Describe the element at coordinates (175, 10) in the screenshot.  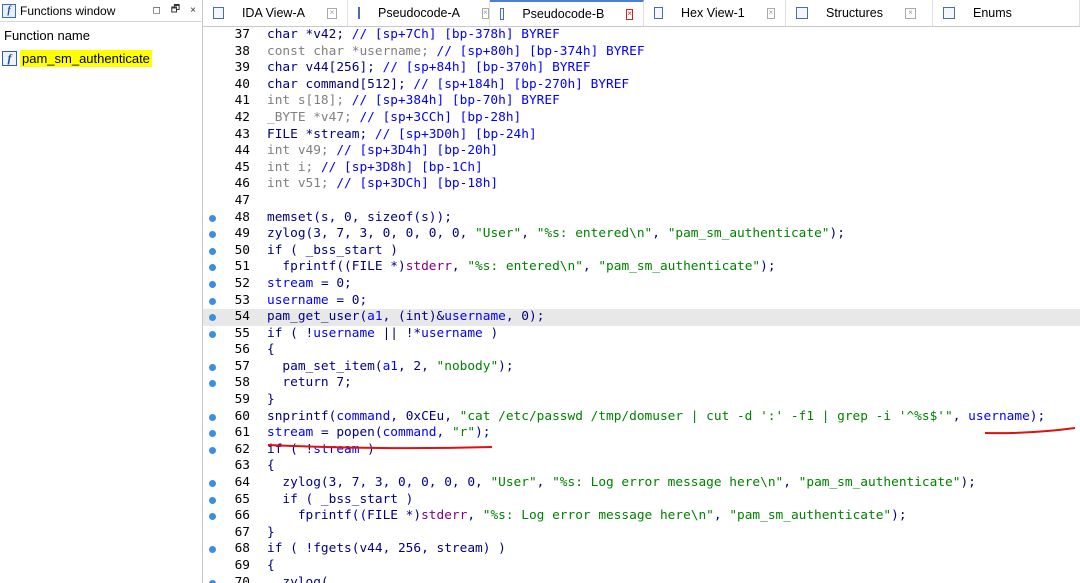
I see `restore-window-icon: 🗗` at that location.